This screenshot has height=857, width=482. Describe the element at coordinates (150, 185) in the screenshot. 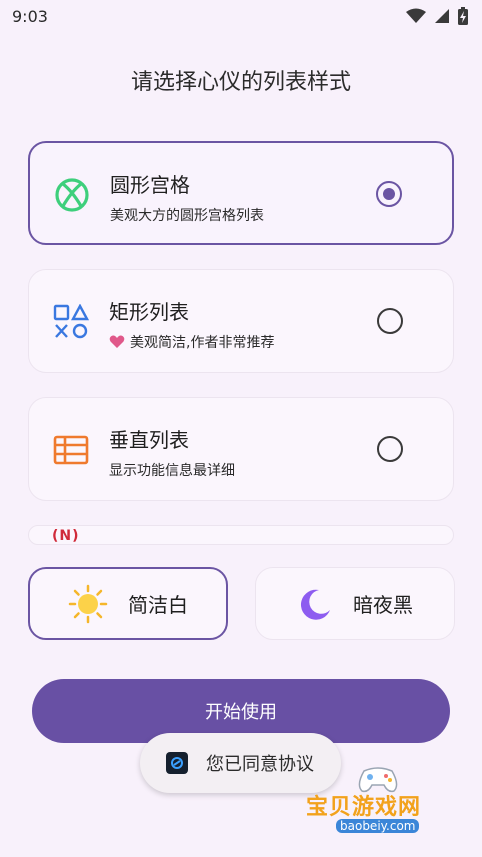

I see `option-title: 圆形宫格` at that location.